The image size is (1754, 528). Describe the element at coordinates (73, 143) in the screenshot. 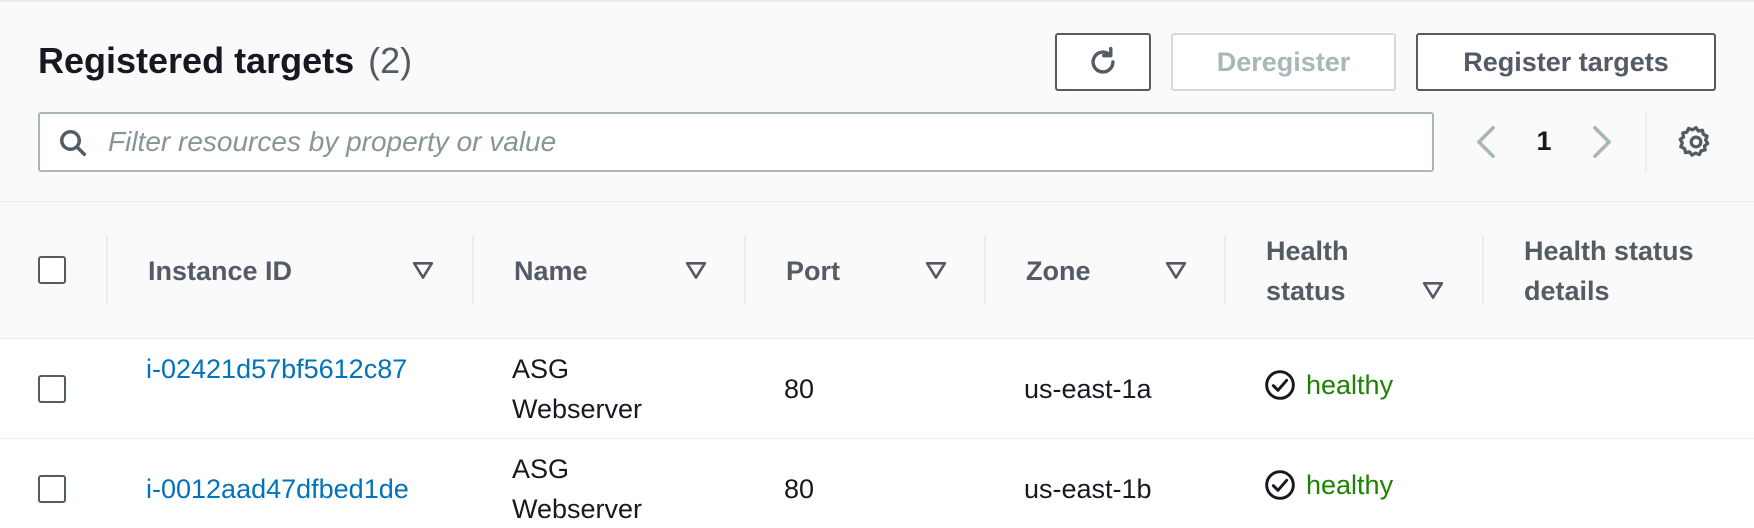

I see `search-icon` at that location.